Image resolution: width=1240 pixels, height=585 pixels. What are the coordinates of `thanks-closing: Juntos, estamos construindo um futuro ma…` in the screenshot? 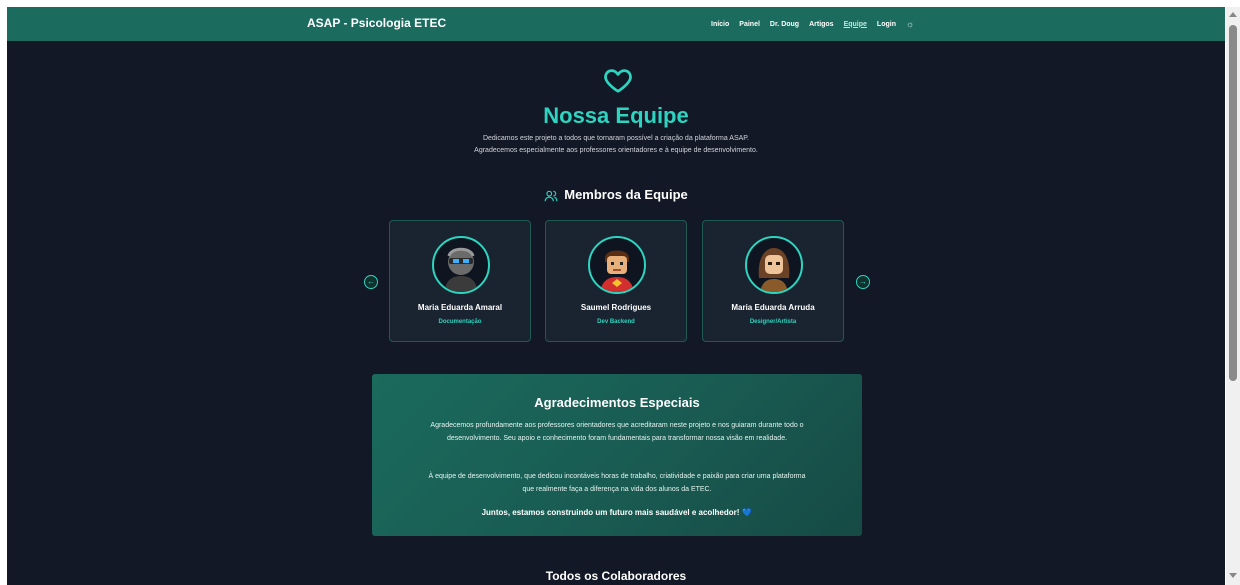 It's located at (617, 512).